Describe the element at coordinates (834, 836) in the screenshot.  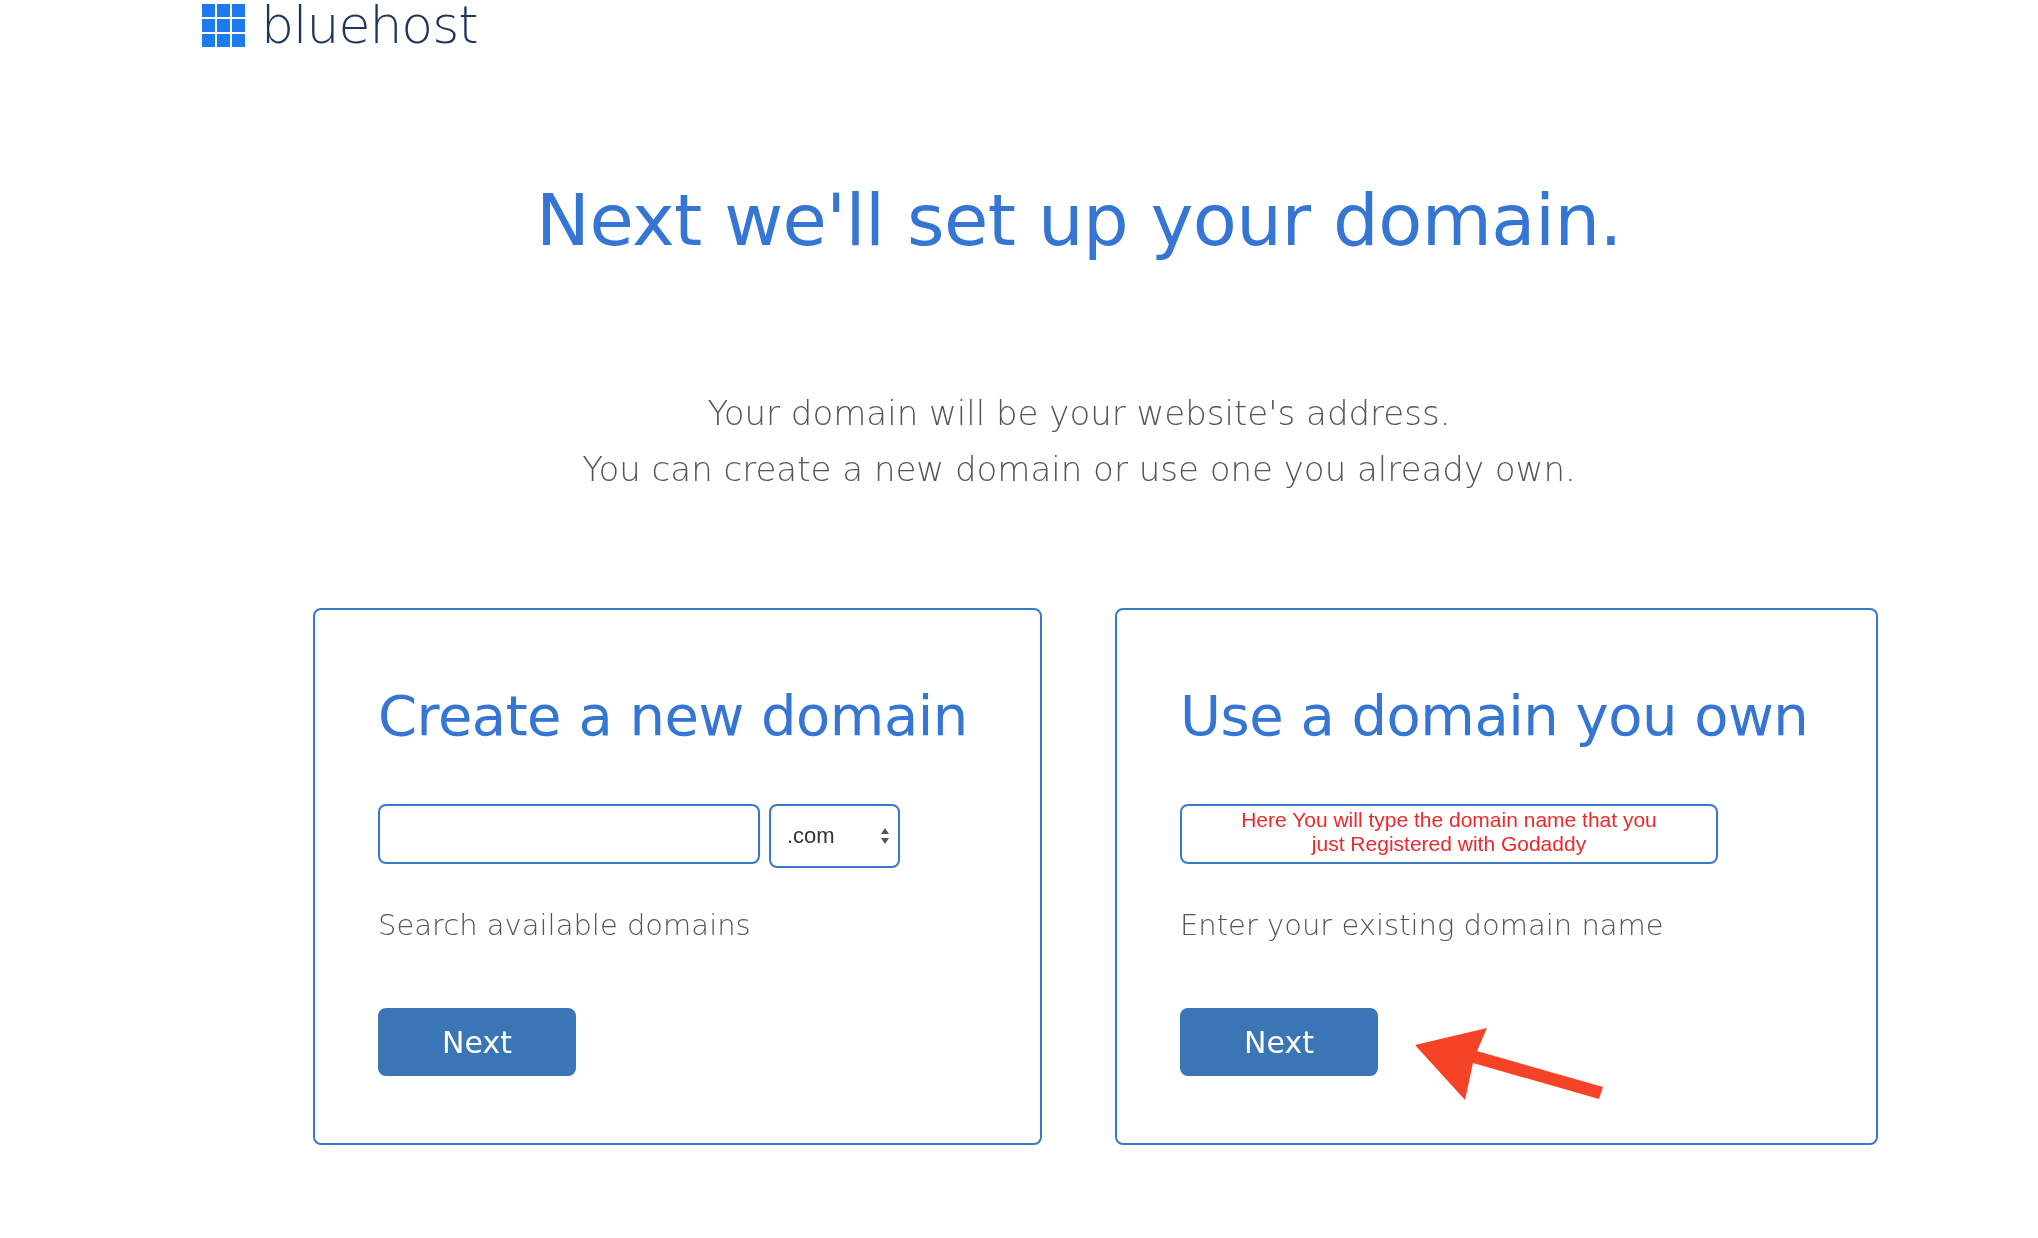
I see `tld-dropdown: .com` at that location.